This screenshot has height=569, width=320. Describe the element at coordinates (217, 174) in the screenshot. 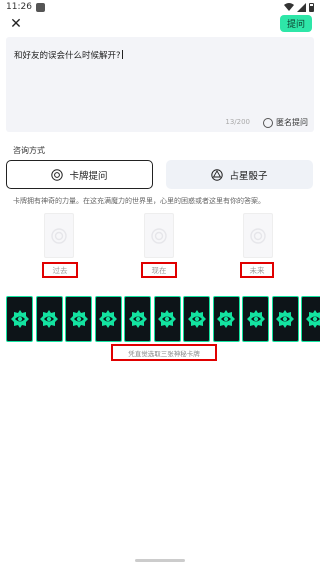

I see `dice-icon` at that location.